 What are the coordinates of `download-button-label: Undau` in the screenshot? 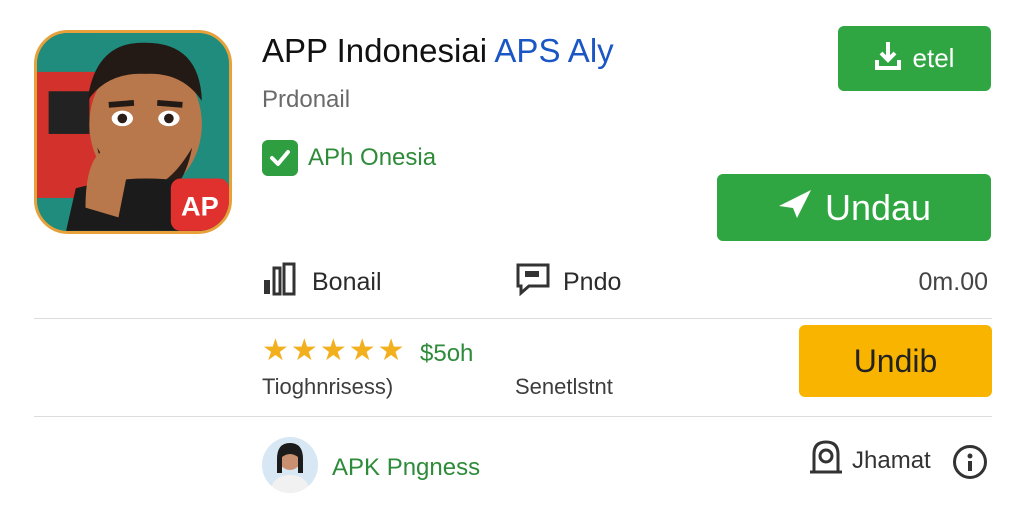 It's located at (878, 207).